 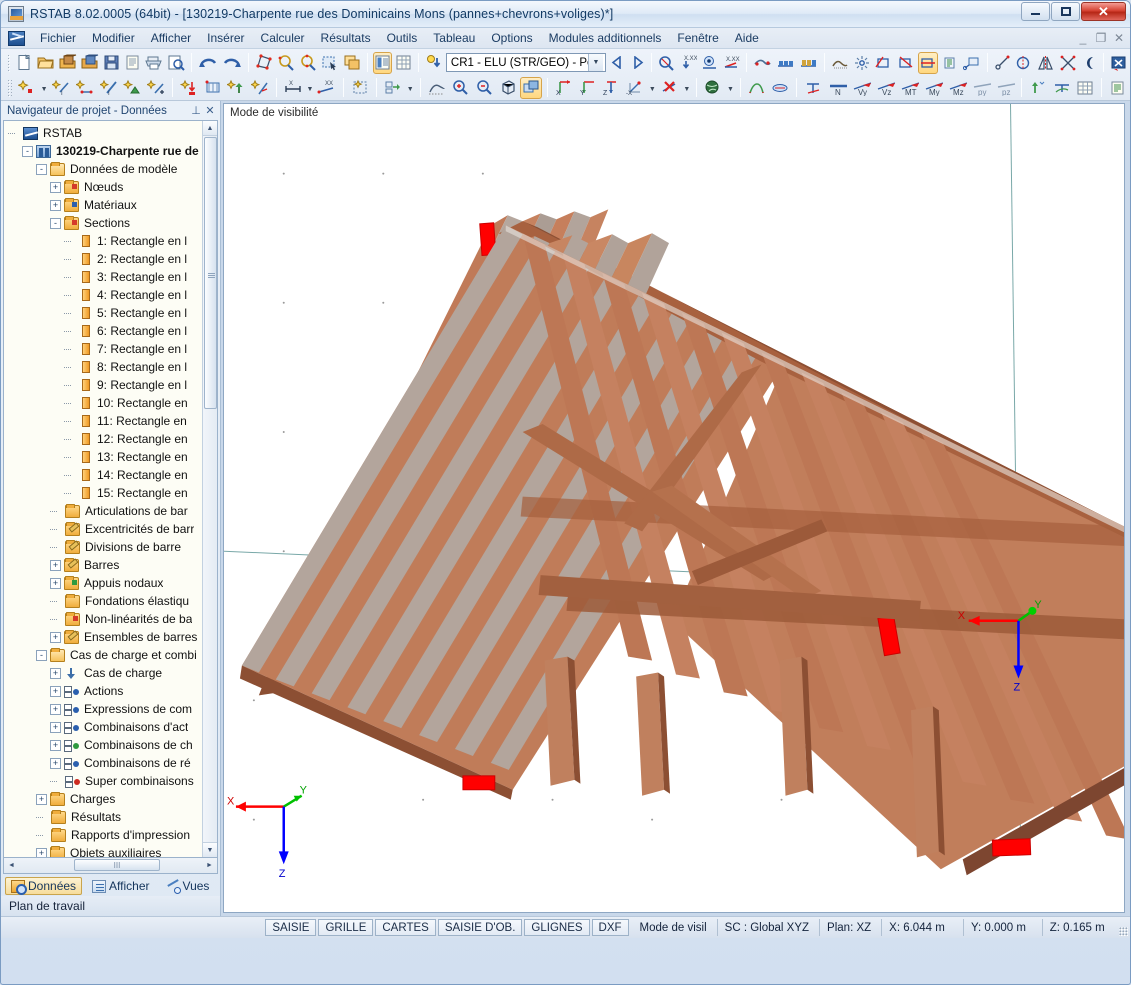 What do you see at coordinates (58, 38) in the screenshot?
I see `menu-fichier: Fichier` at bounding box center [58, 38].